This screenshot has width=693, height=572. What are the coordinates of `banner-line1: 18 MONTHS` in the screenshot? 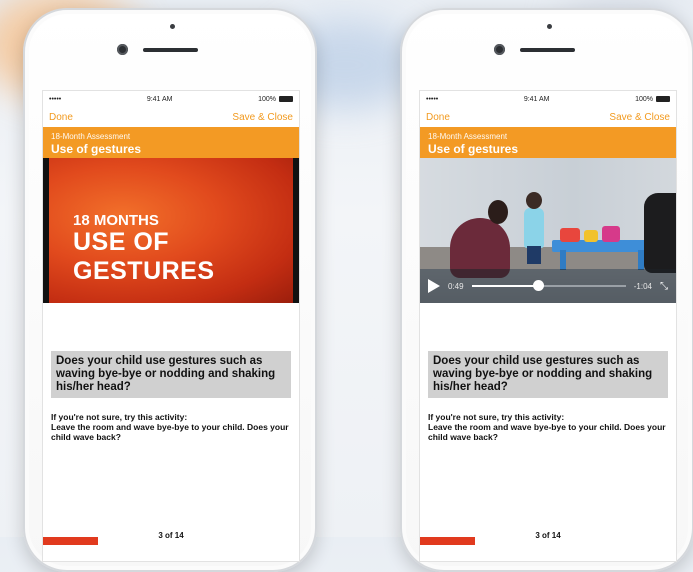 It's located at (116, 220).